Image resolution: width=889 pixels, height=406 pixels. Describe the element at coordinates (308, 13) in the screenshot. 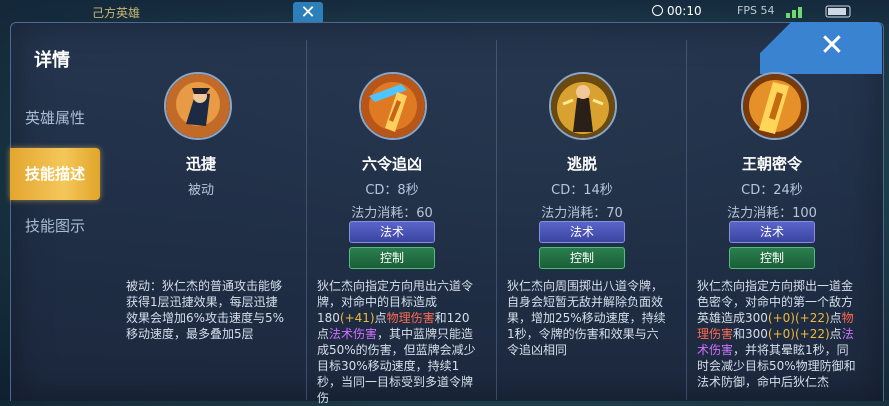

I see `hud-close-icon: ✕` at that location.